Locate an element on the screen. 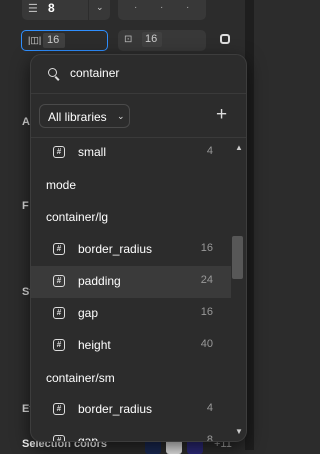 Image resolution: width=320 pixels, height=454 pixels. list-item: # gap 16 is located at coordinates (131, 314).